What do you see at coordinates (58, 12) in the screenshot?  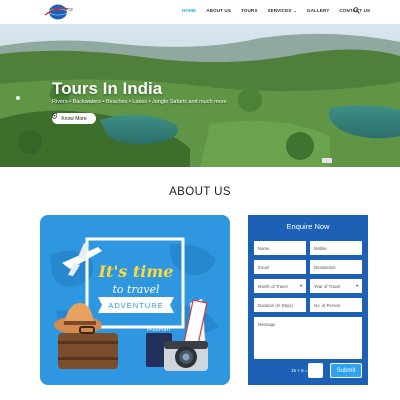 I see `globe-airplane-logo` at bounding box center [58, 12].